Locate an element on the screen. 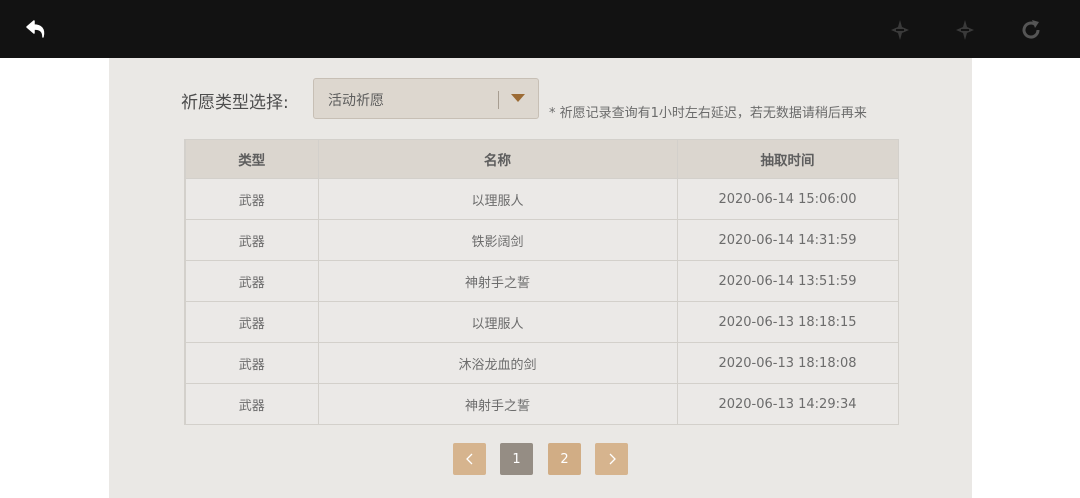 The height and width of the screenshot is (498, 1080). table-row: 武器 以理服人 2020-06-13 18:18:15 is located at coordinates (541, 322).